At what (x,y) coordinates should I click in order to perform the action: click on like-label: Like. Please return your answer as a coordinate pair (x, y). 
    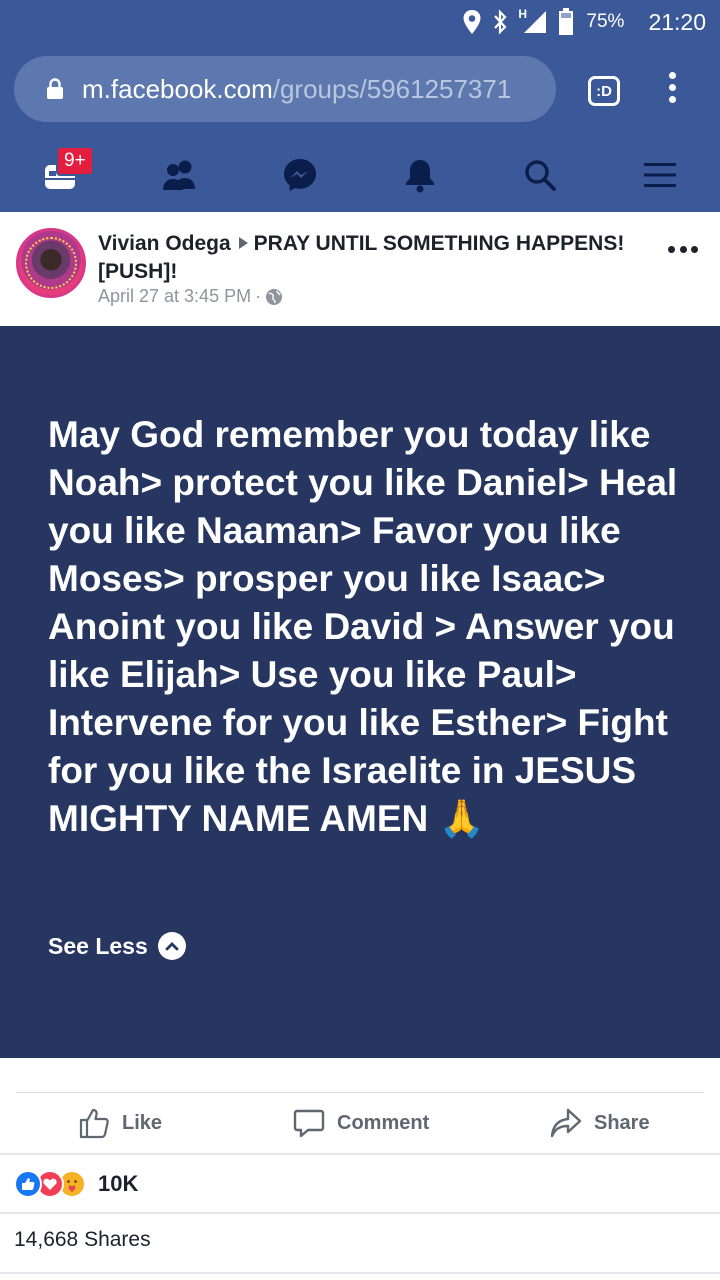
    Looking at the image, I should click on (142, 1122).